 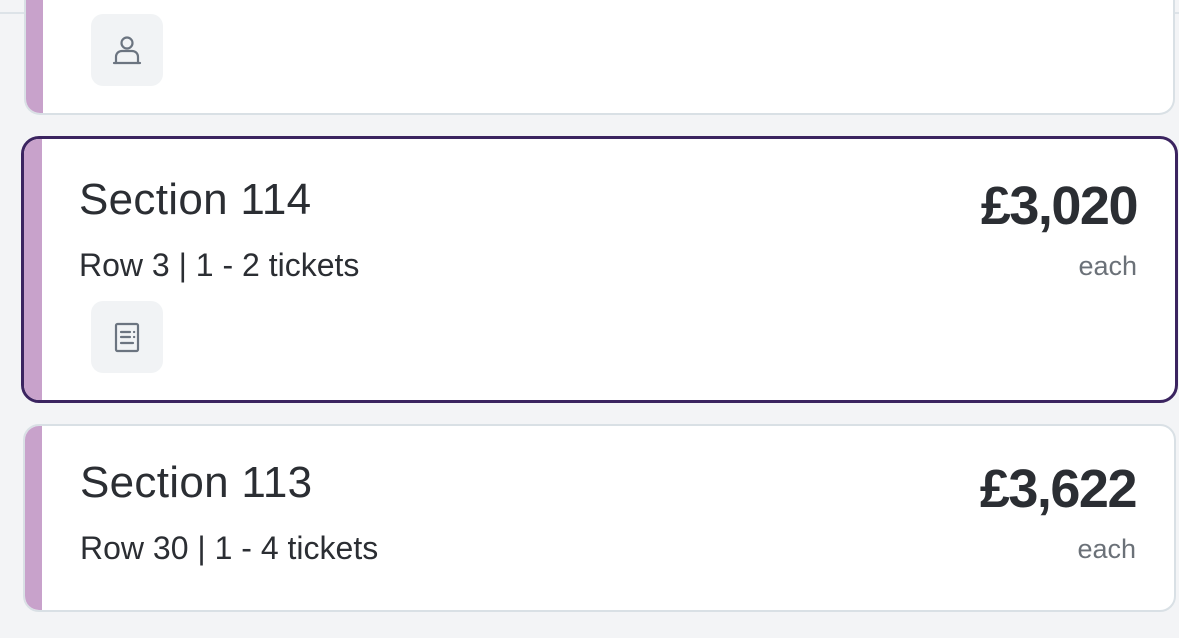 What do you see at coordinates (196, 482) in the screenshot?
I see `listing-section: Section 113` at bounding box center [196, 482].